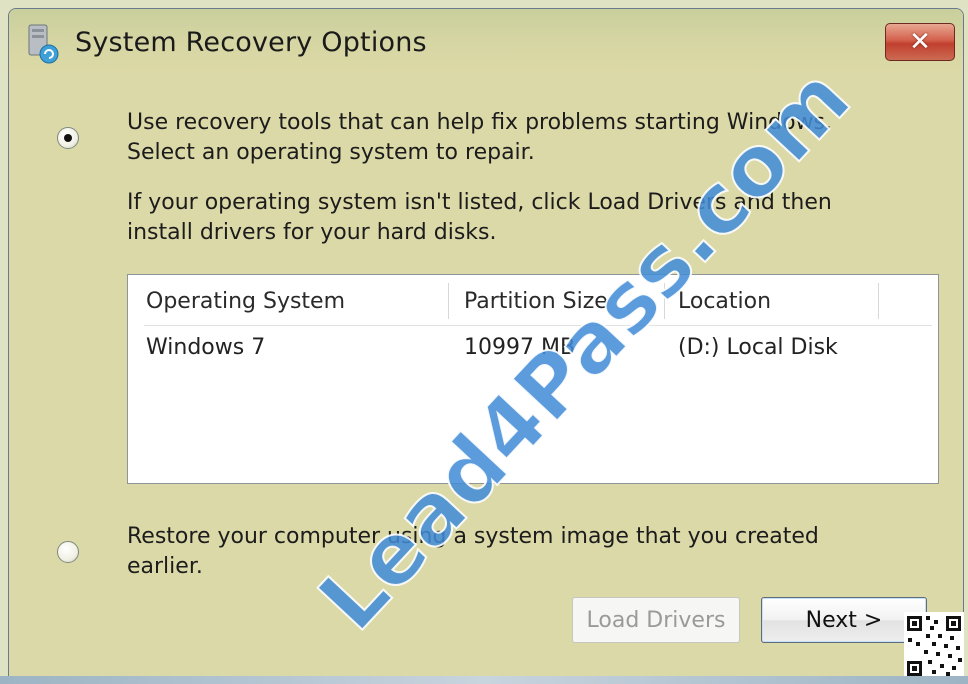  I want to click on use-recovery-tools-radio, so click(68, 138).